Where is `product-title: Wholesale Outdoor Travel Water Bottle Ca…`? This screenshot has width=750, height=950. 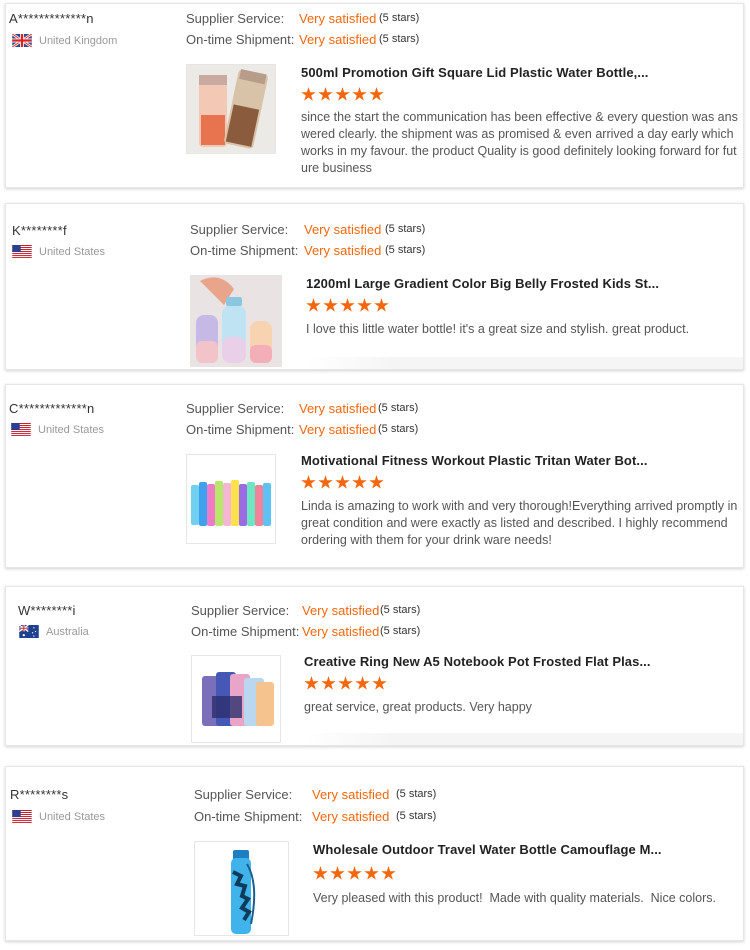
product-title: Wholesale Outdoor Travel Water Bottle Ca… is located at coordinates (487, 849).